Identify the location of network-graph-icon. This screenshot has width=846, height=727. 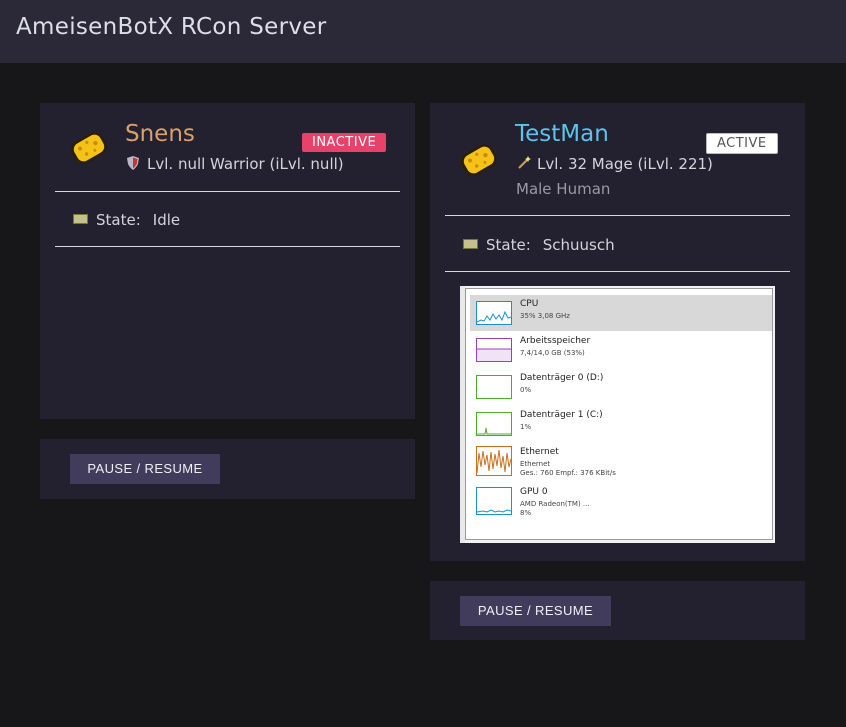
(494, 461).